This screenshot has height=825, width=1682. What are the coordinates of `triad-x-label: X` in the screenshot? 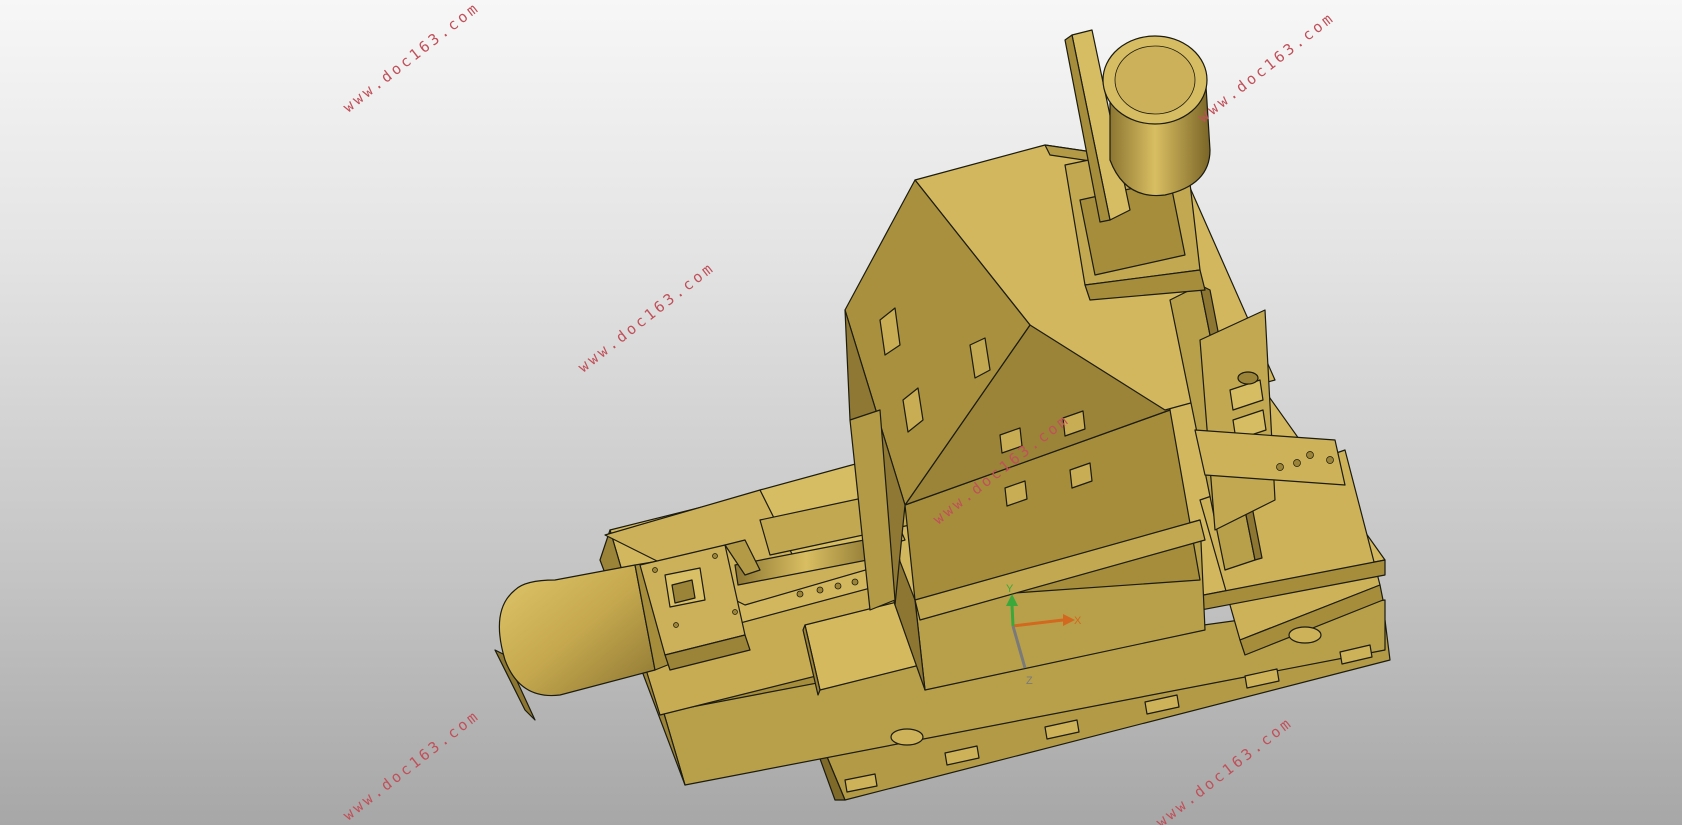 It's located at (1078, 621).